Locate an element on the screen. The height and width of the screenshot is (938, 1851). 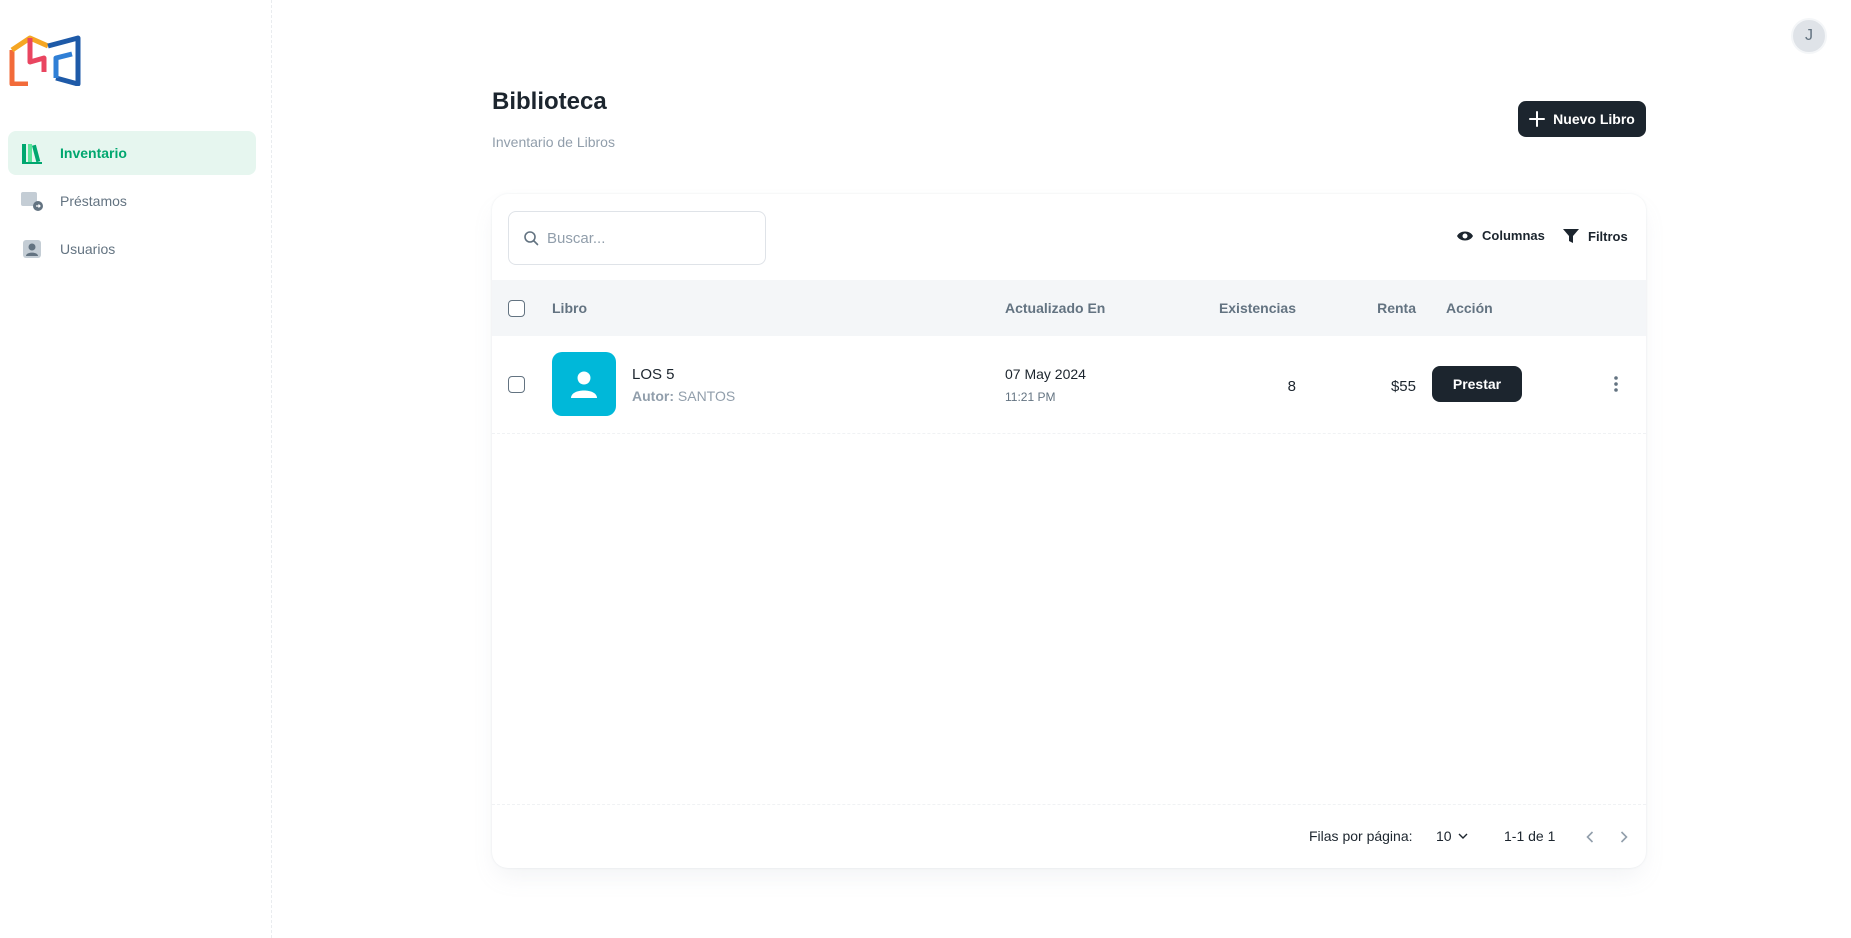
updated-date: 07 May 2024 is located at coordinates (1045, 374).